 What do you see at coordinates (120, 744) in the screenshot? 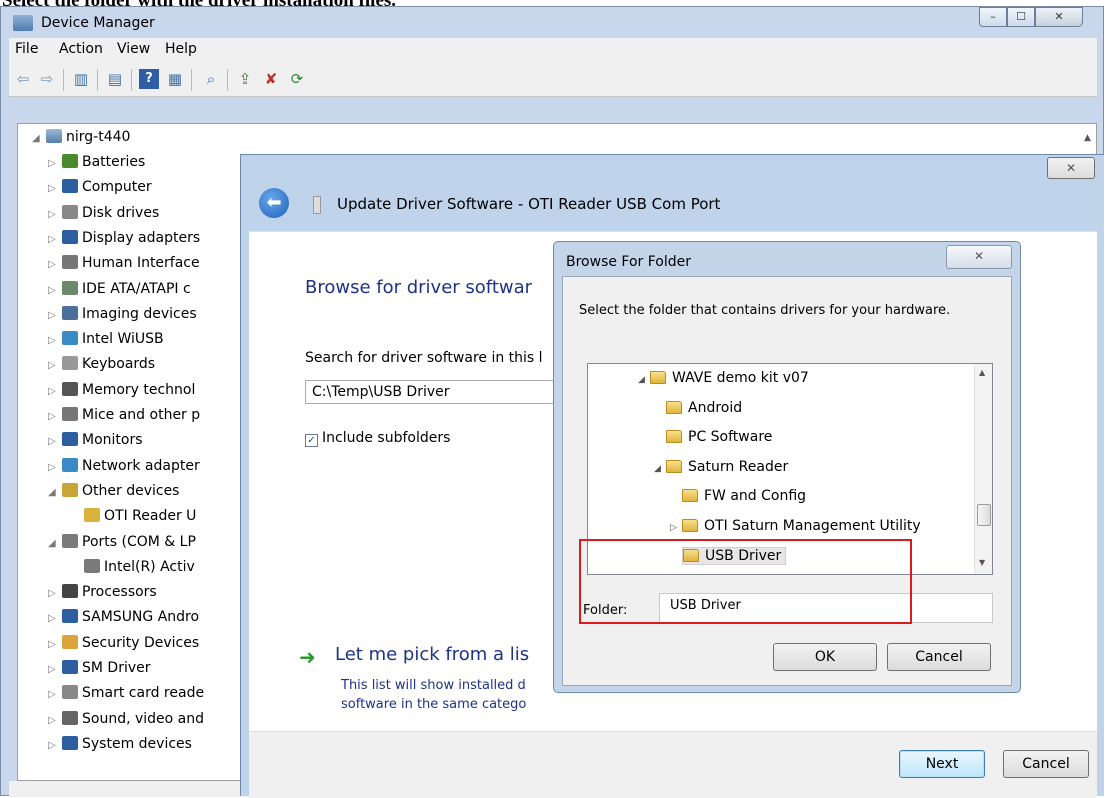
I see `tree-item: ▷ System devices` at bounding box center [120, 744].